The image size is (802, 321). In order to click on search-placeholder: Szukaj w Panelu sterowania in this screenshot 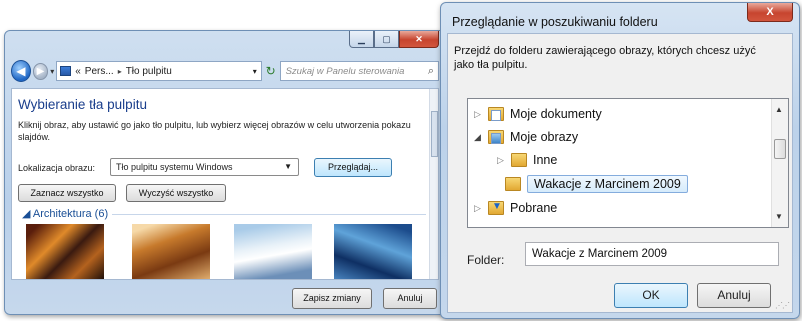, I will do `click(345, 71)`.